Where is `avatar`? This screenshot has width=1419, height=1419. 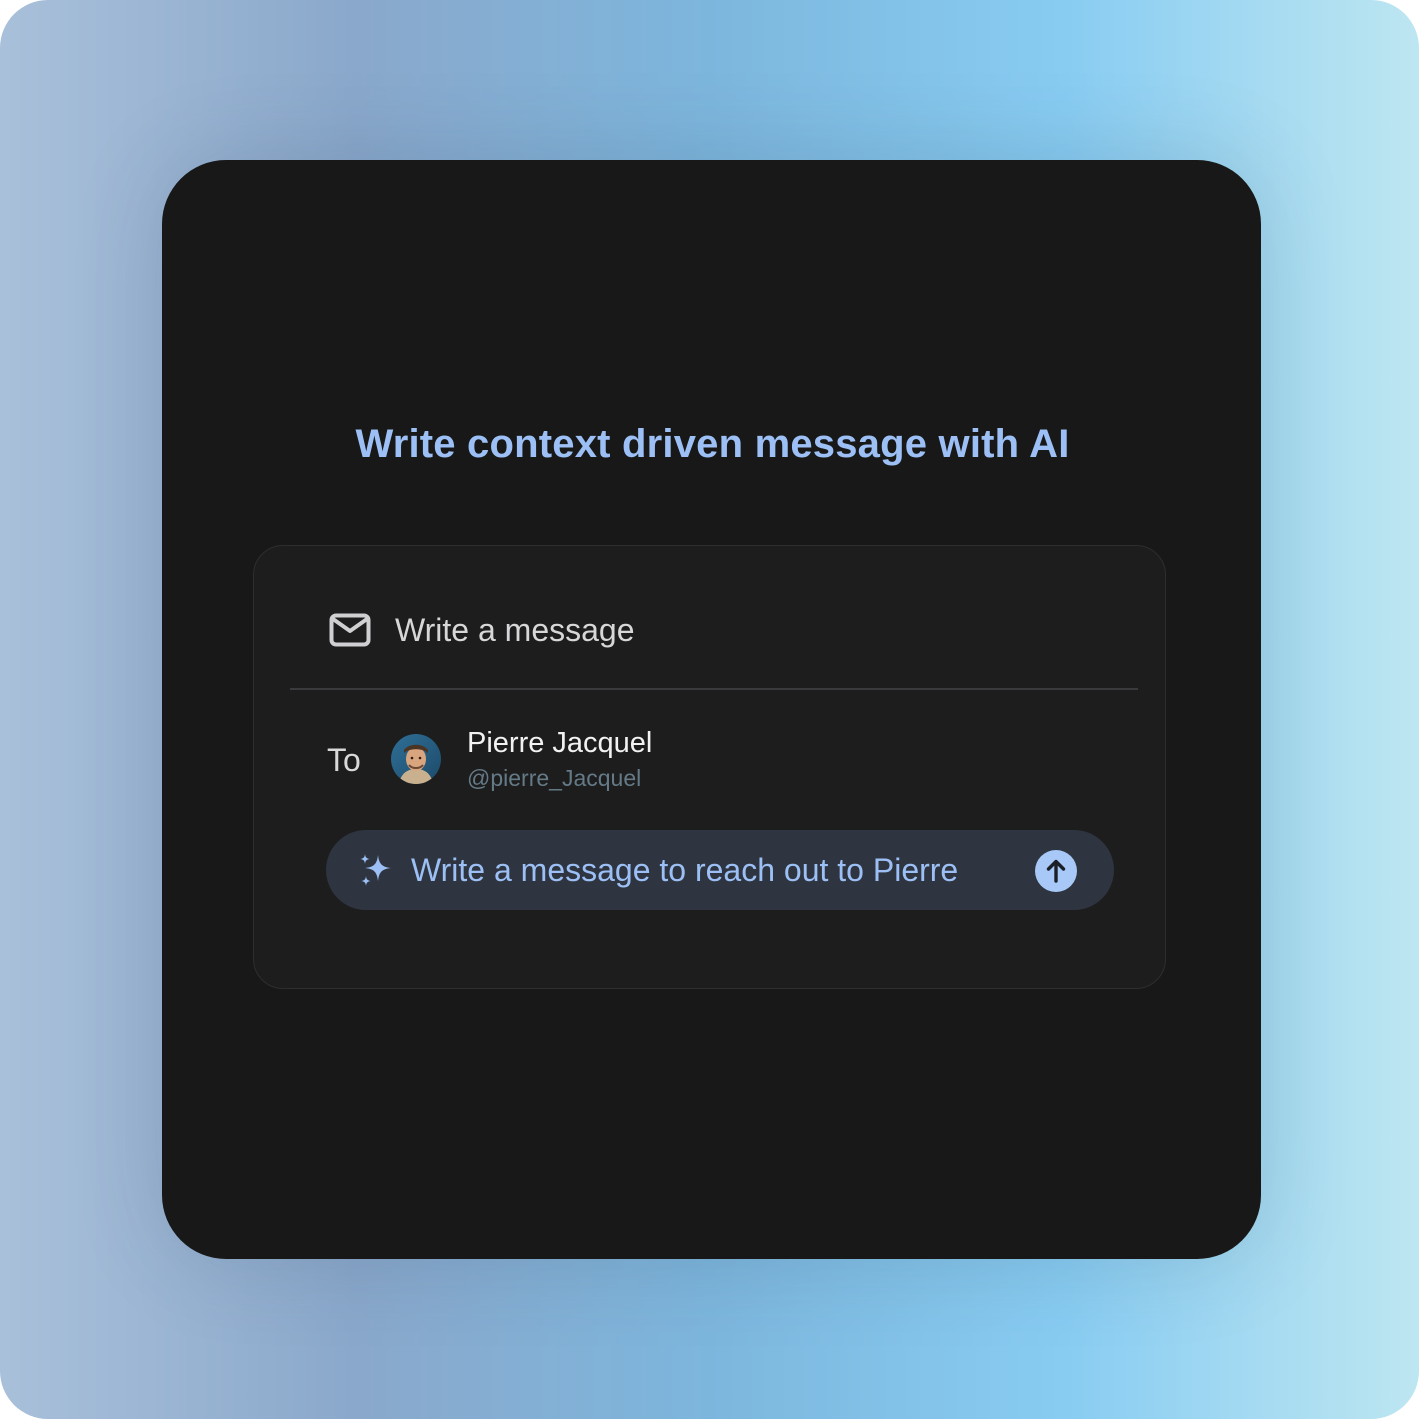 avatar is located at coordinates (416, 759).